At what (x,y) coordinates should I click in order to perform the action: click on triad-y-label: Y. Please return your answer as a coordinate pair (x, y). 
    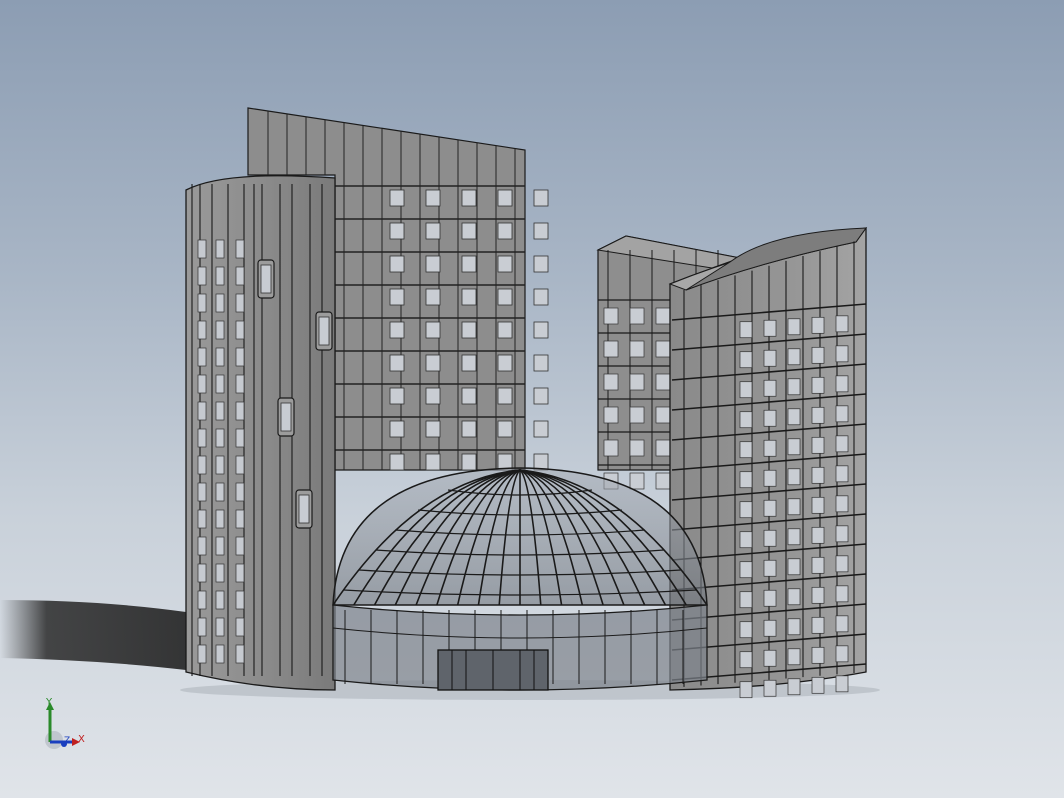
    Looking at the image, I should click on (49, 702).